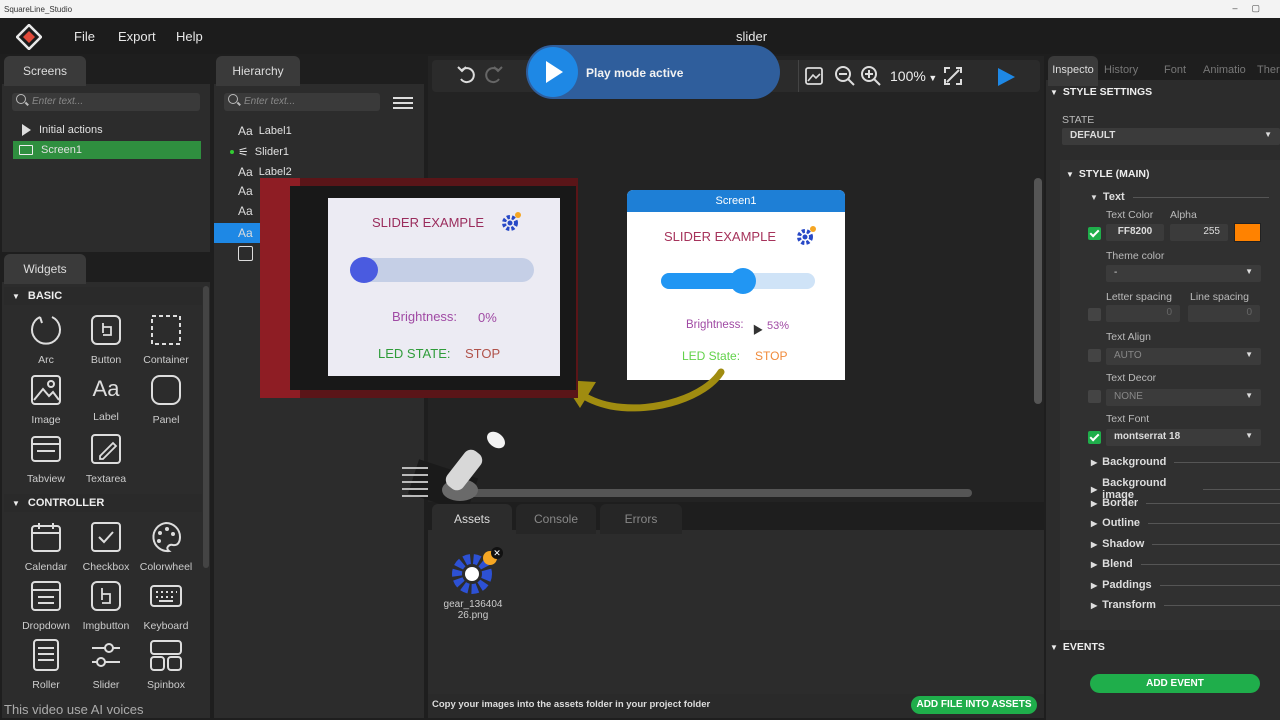  I want to click on add-event-button: ADD EVENT, so click(1175, 683).